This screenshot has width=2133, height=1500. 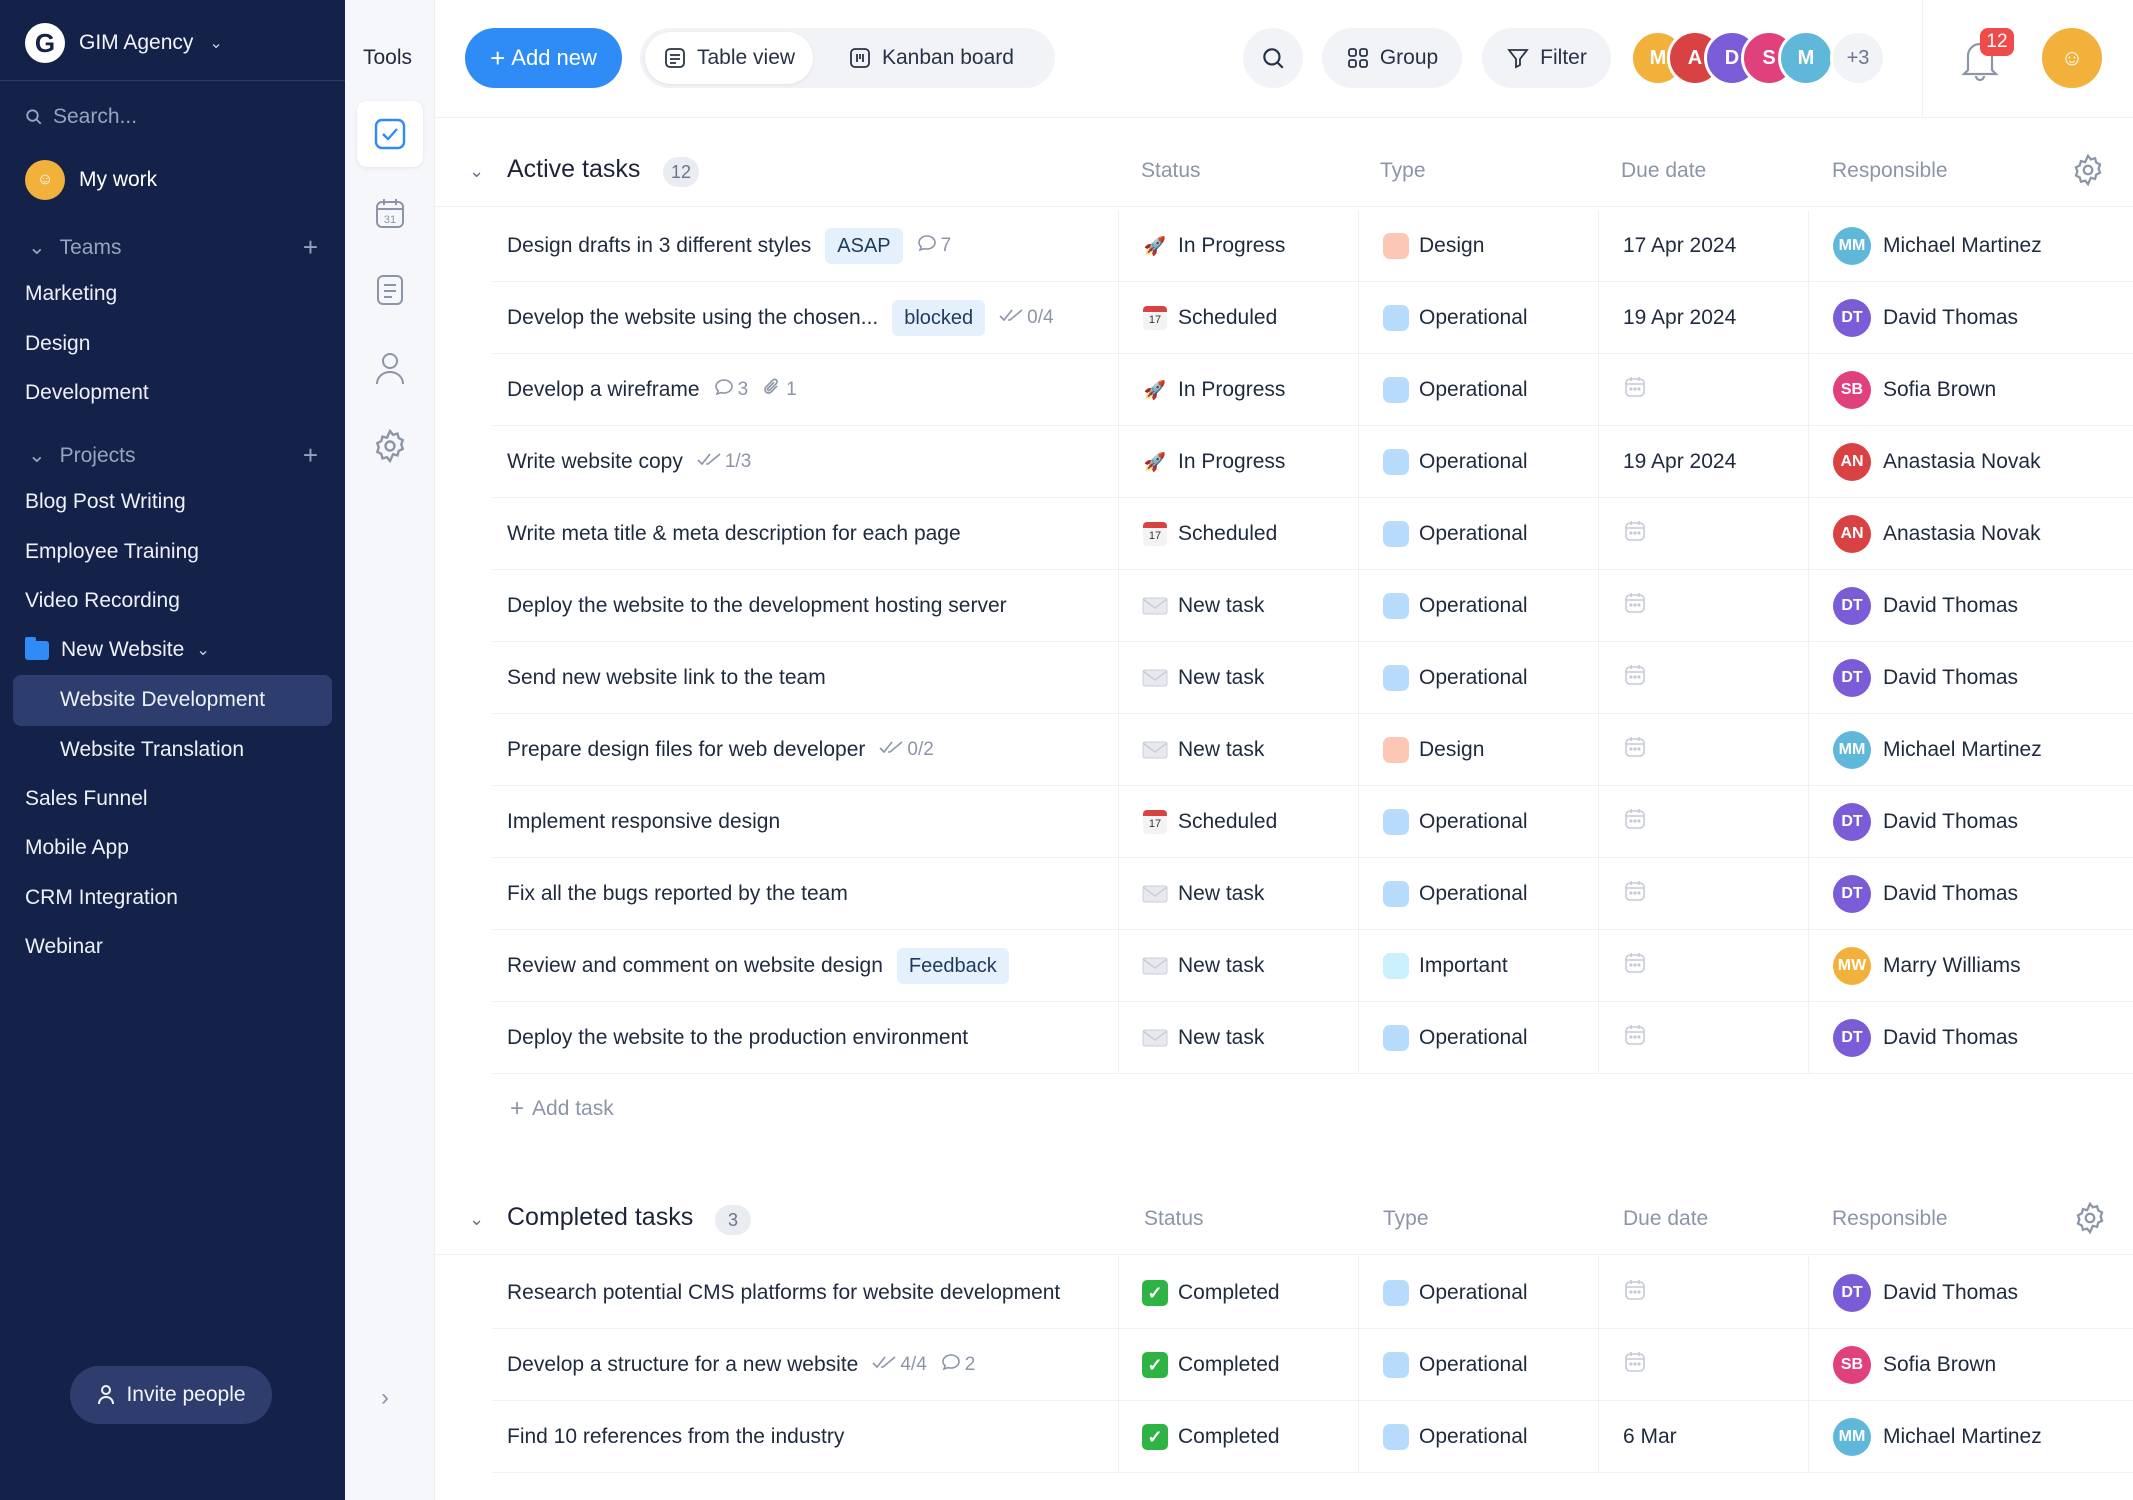 I want to click on task-name-cell: Design drafts in 3 different styles ASAP 7, so click(x=729, y=246).